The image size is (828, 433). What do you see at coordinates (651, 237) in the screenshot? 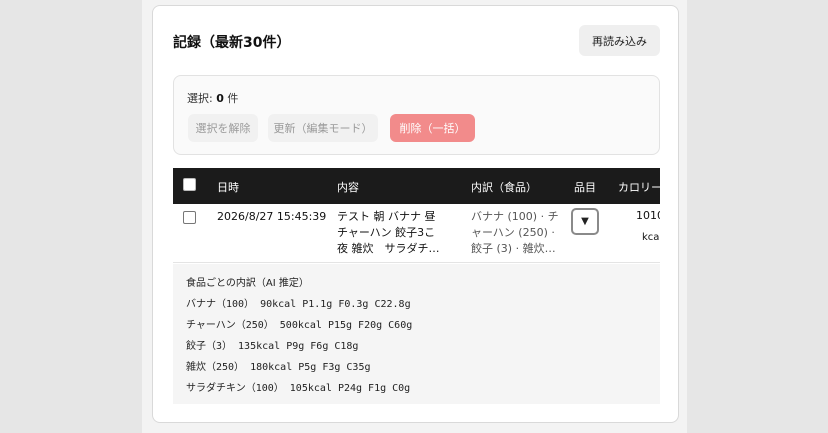
I see `row-kcal-unit: kcal` at bounding box center [651, 237].